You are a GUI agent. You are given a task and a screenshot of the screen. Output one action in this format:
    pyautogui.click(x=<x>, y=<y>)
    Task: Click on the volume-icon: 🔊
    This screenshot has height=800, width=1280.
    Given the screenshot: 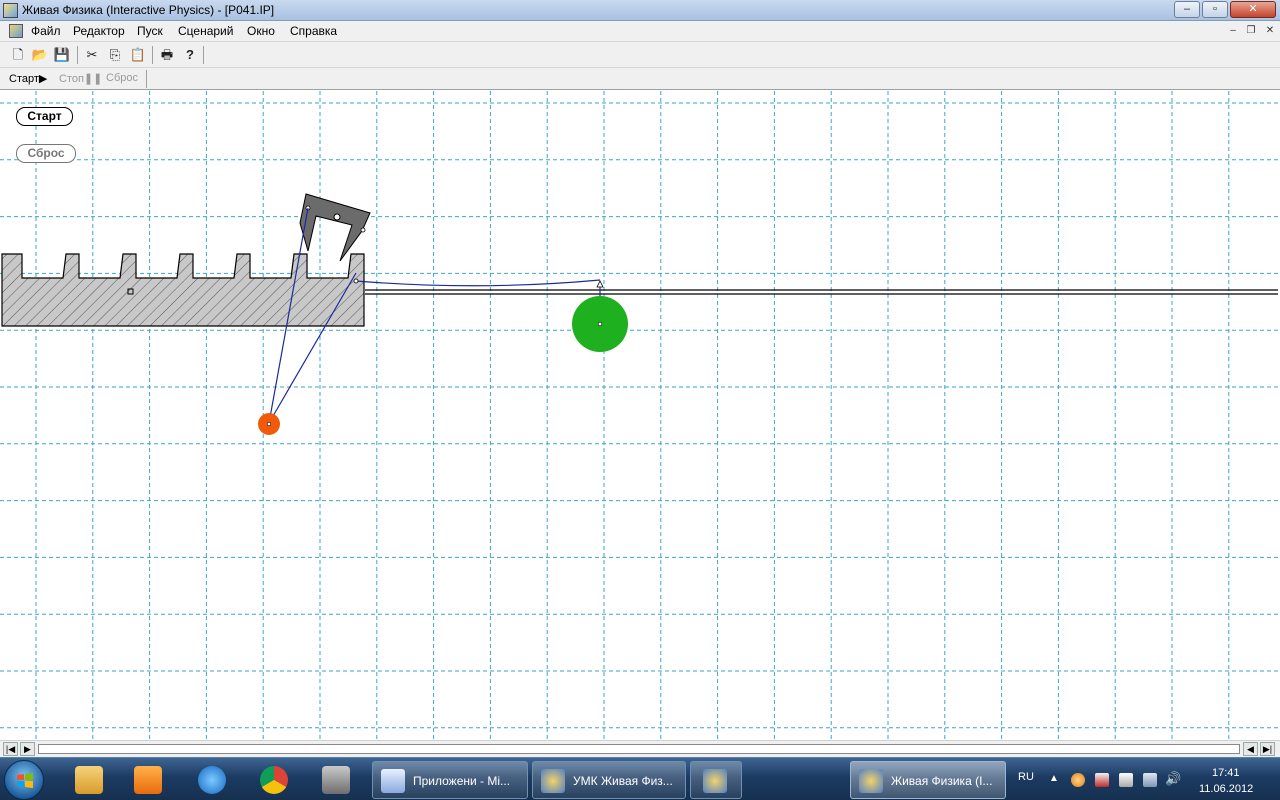 What is the action you would take?
    pyautogui.click(x=1173, y=779)
    